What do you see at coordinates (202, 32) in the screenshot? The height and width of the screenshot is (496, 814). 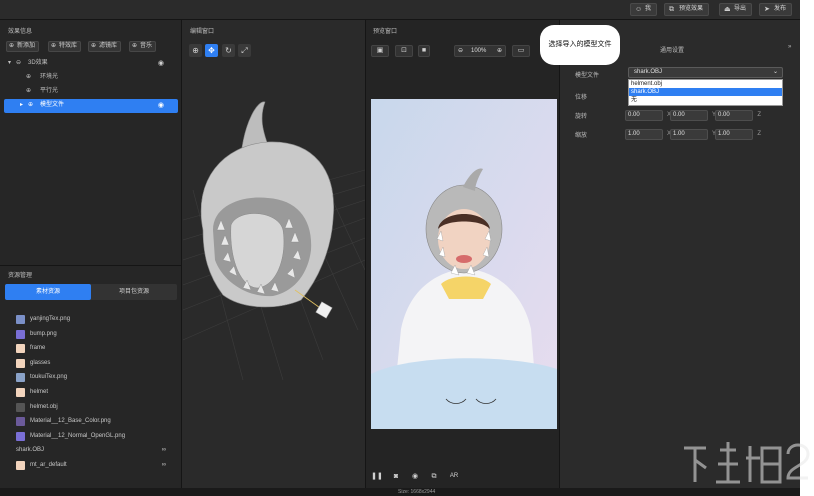 I see `editor-panel-title: 编辑窗口` at bounding box center [202, 32].